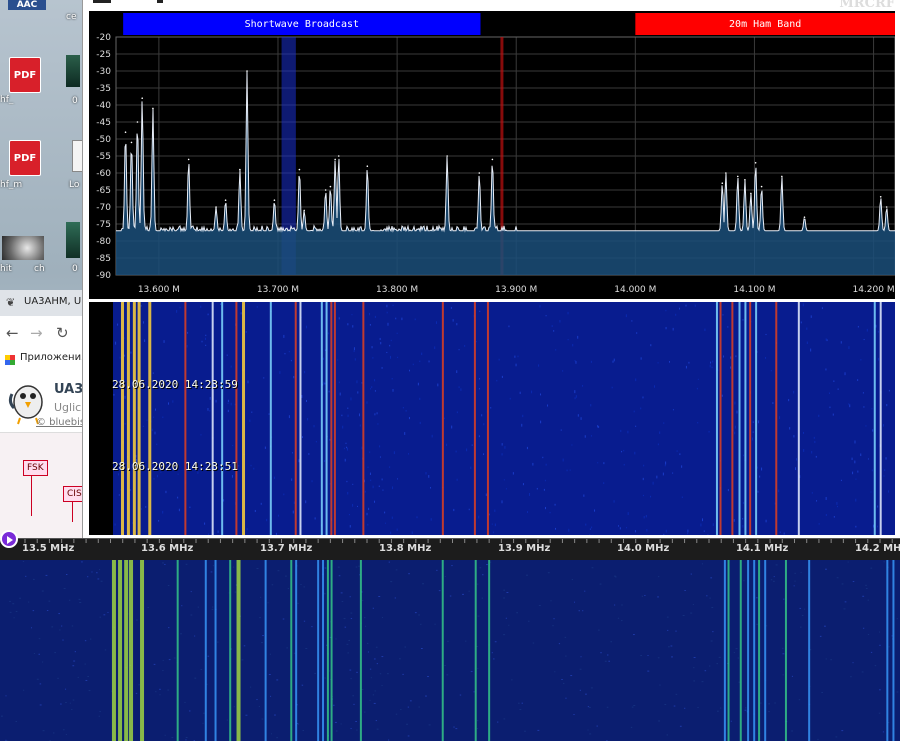  Describe the element at coordinates (35, 85) in the screenshot. I see `desktop-pdf-file: PDF hf_` at that location.